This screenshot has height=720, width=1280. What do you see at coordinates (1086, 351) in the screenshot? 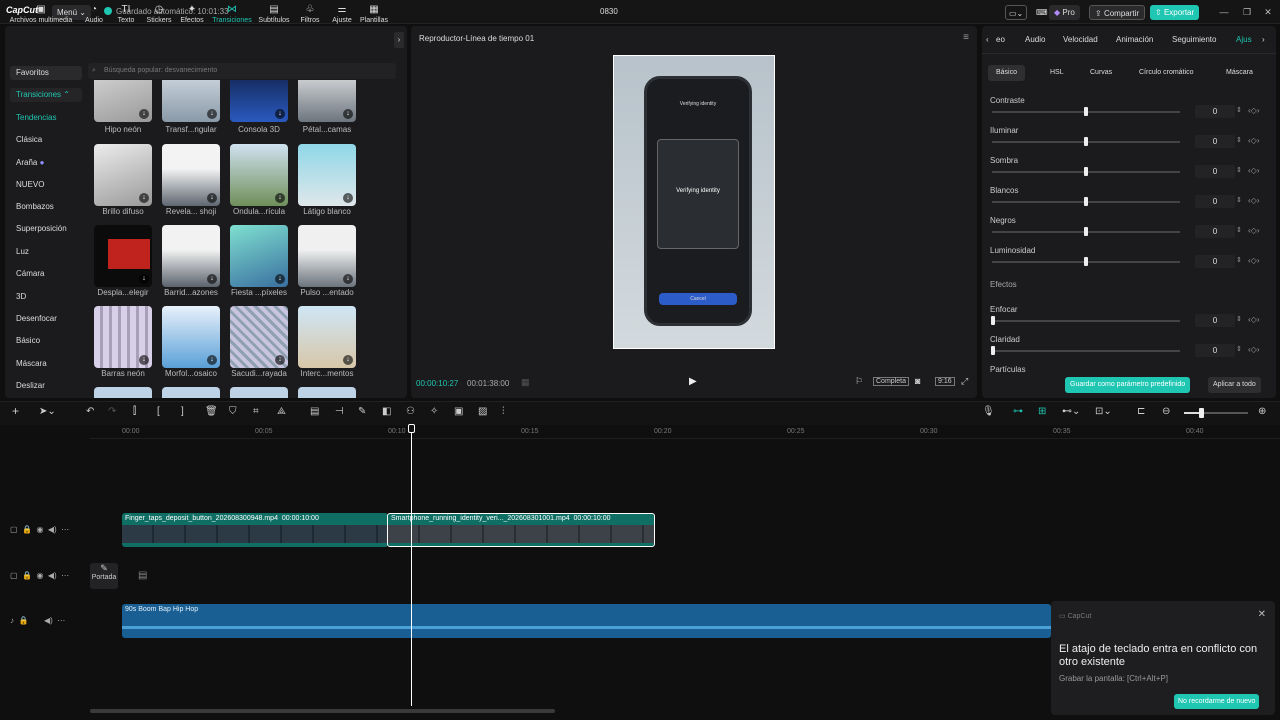
I see `slider-track` at bounding box center [1086, 351].